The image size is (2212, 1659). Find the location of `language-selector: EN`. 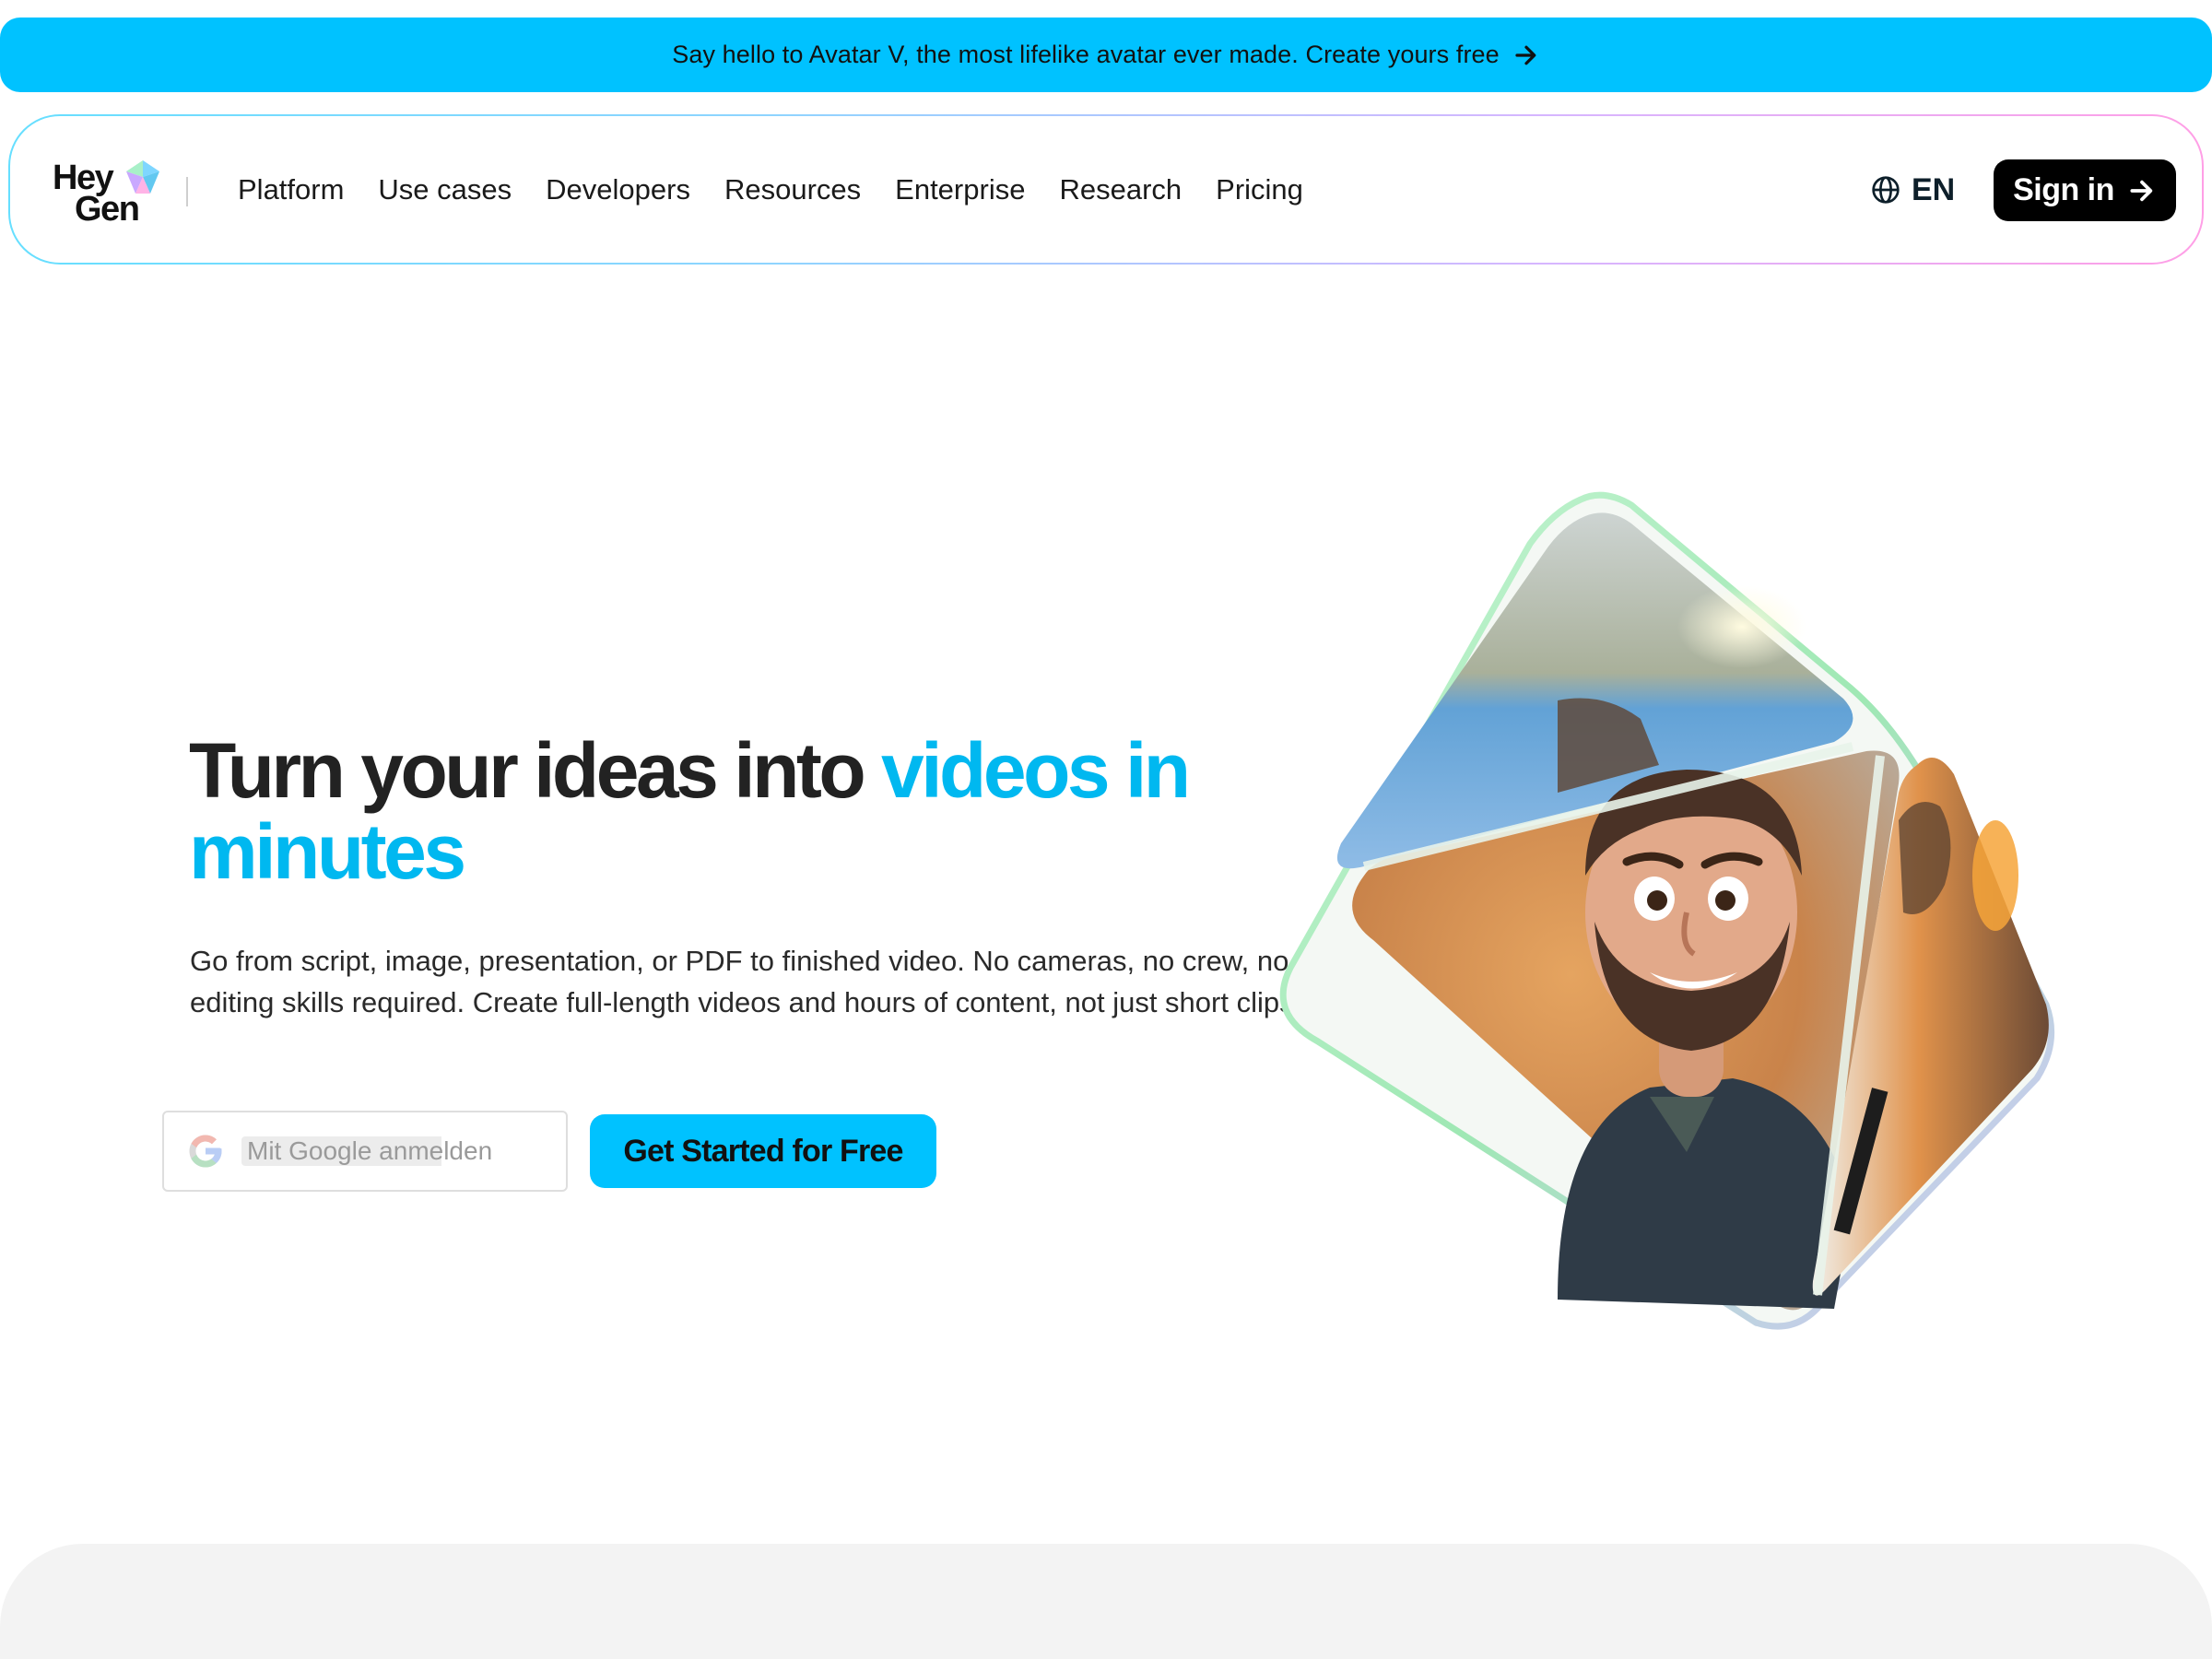

language-selector: EN is located at coordinates (1913, 190).